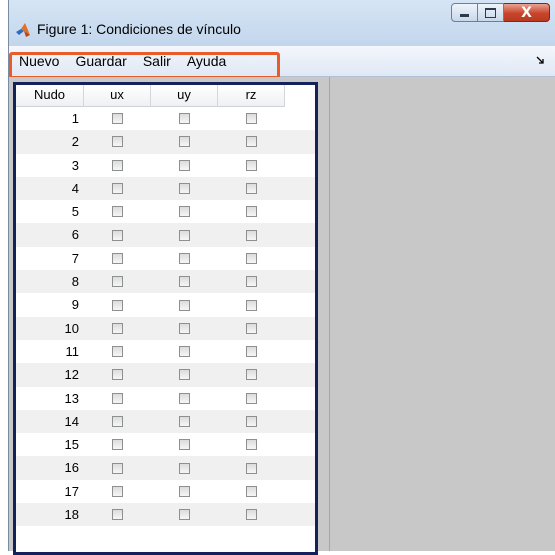  What do you see at coordinates (100, 61) in the screenshot?
I see `menu-guardar: Guardar` at bounding box center [100, 61].